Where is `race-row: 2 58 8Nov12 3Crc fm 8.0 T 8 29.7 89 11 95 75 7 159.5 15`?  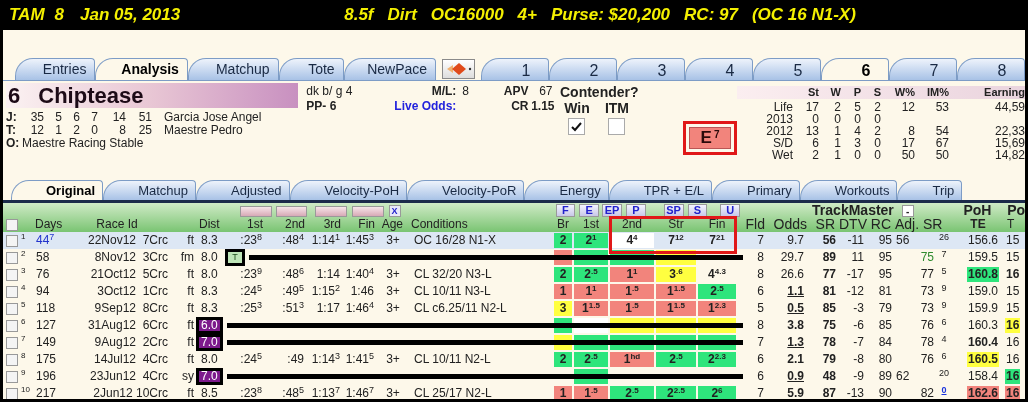 race-row: 2 58 8Nov12 3Crc fm 8.0 T 8 29.7 89 11 95 75 7 159.5 15 is located at coordinates (514, 257).